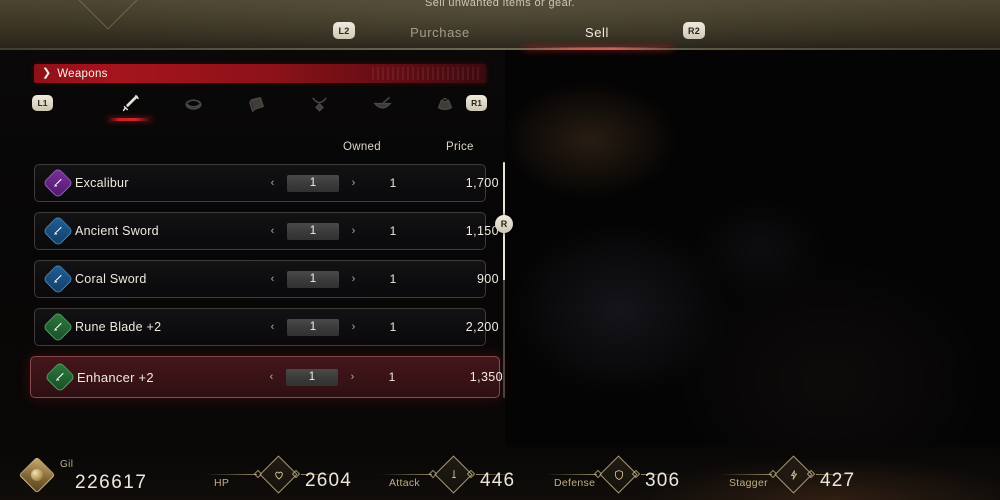 The width and height of the screenshot is (1000, 500). Describe the element at coordinates (329, 480) in the screenshot. I see `stat-value: 2604` at that location.